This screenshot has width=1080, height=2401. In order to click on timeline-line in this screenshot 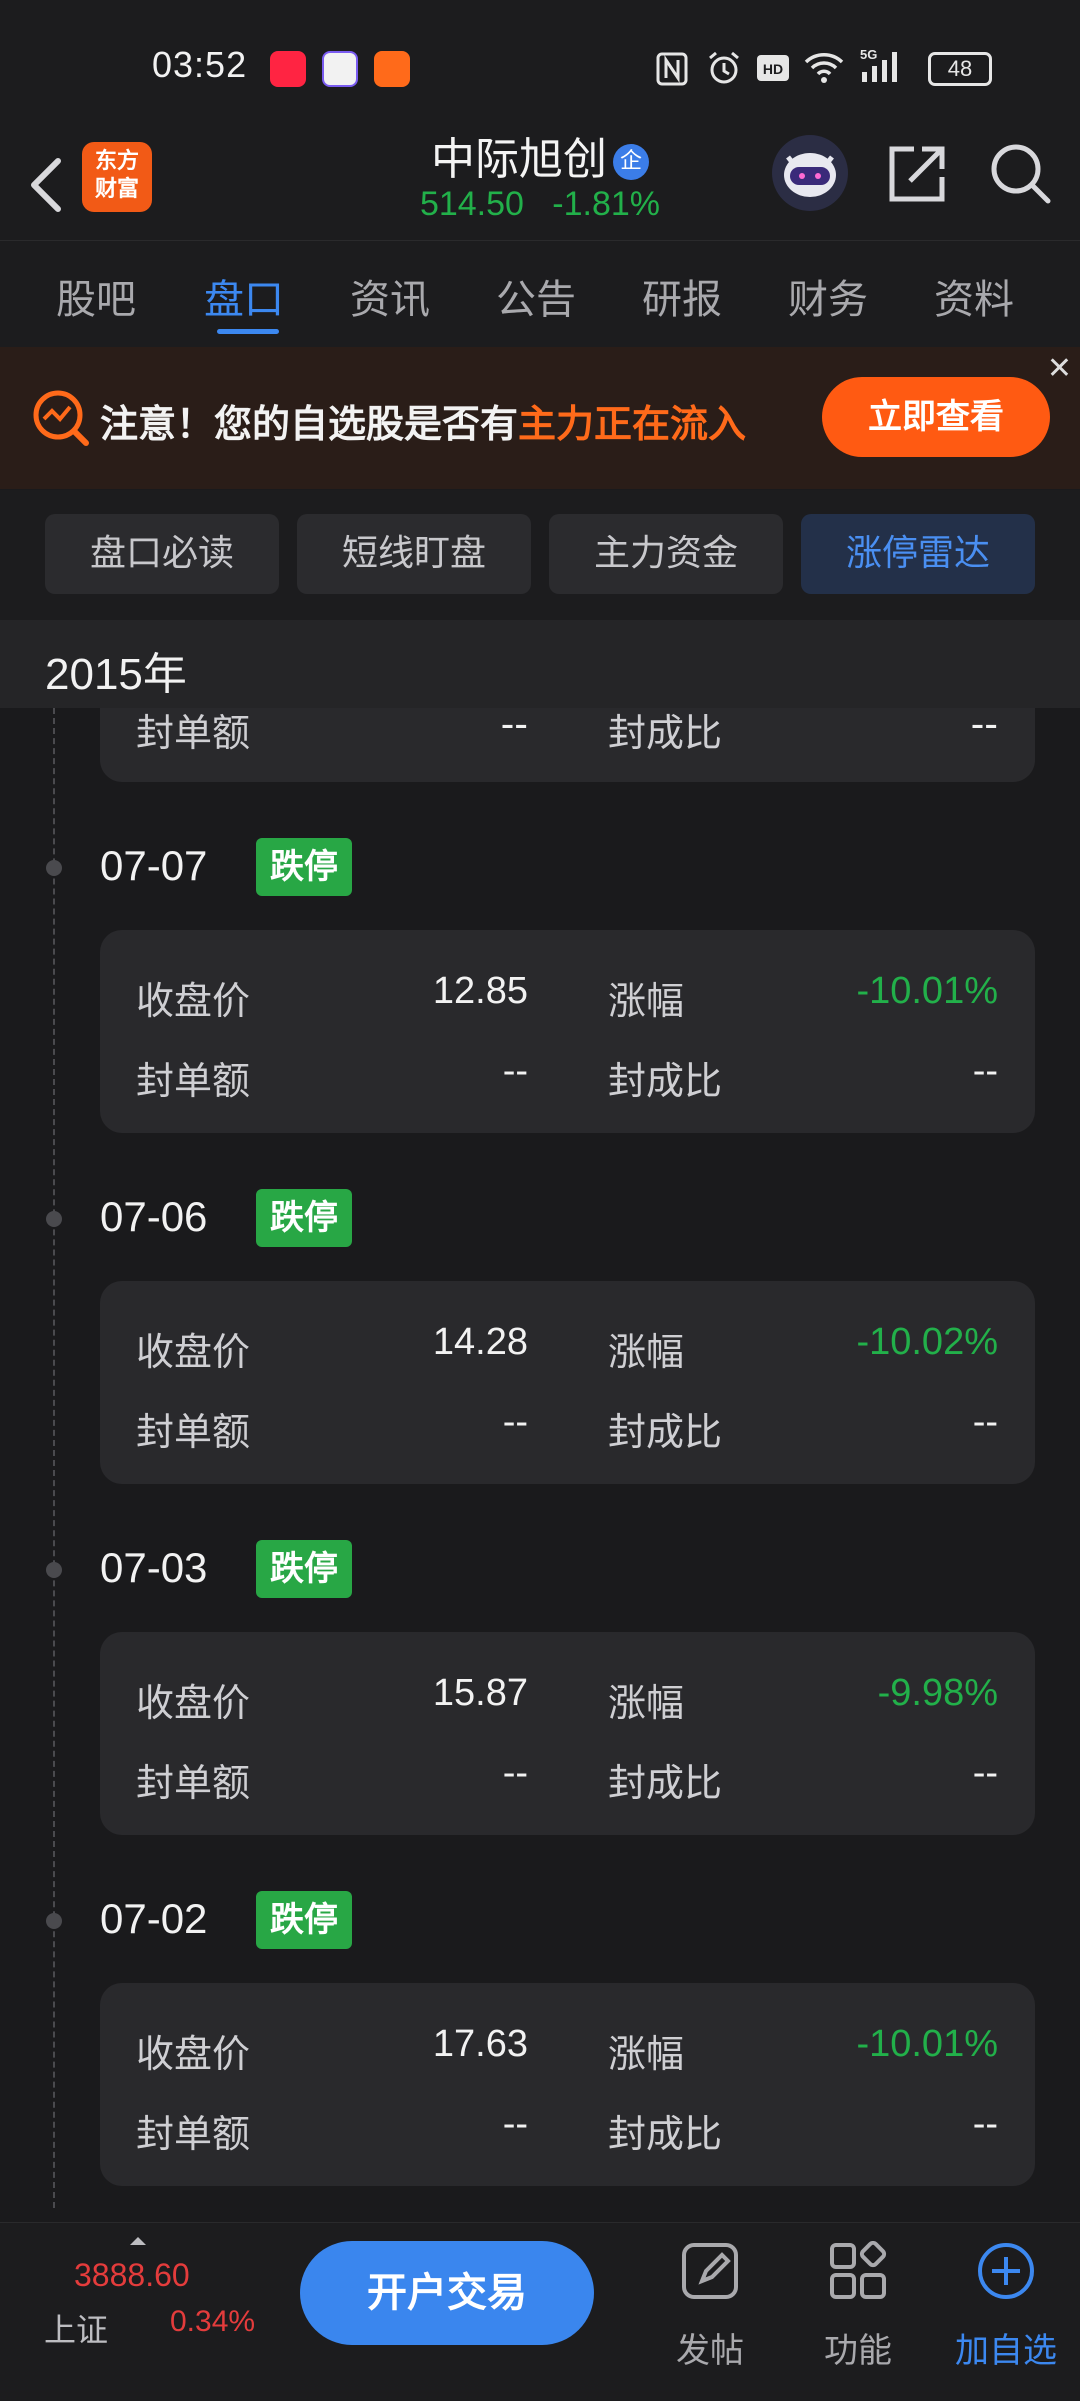, I will do `click(54, 1458)`.